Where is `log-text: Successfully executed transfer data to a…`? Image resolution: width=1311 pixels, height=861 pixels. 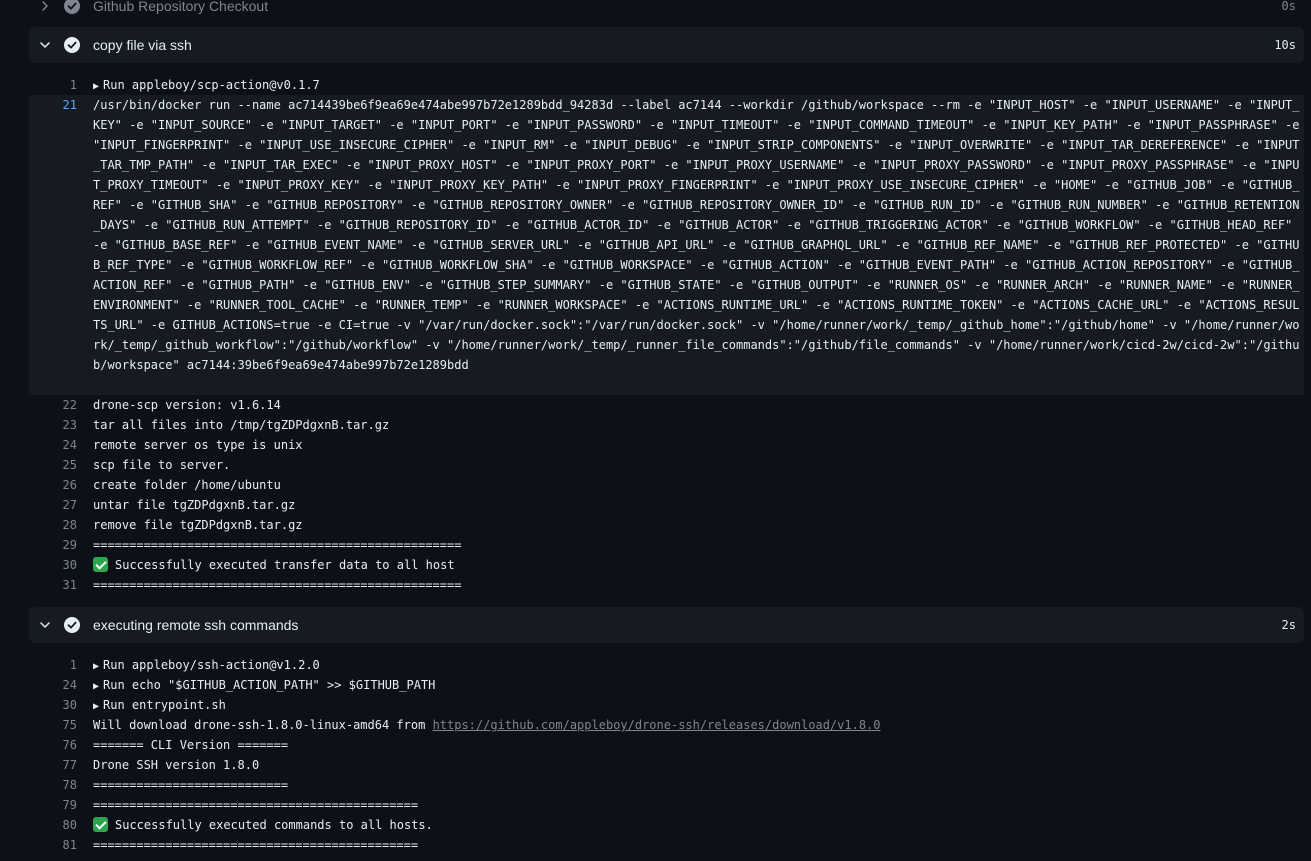 log-text: Successfully executed transfer data to a… is located at coordinates (285, 565).